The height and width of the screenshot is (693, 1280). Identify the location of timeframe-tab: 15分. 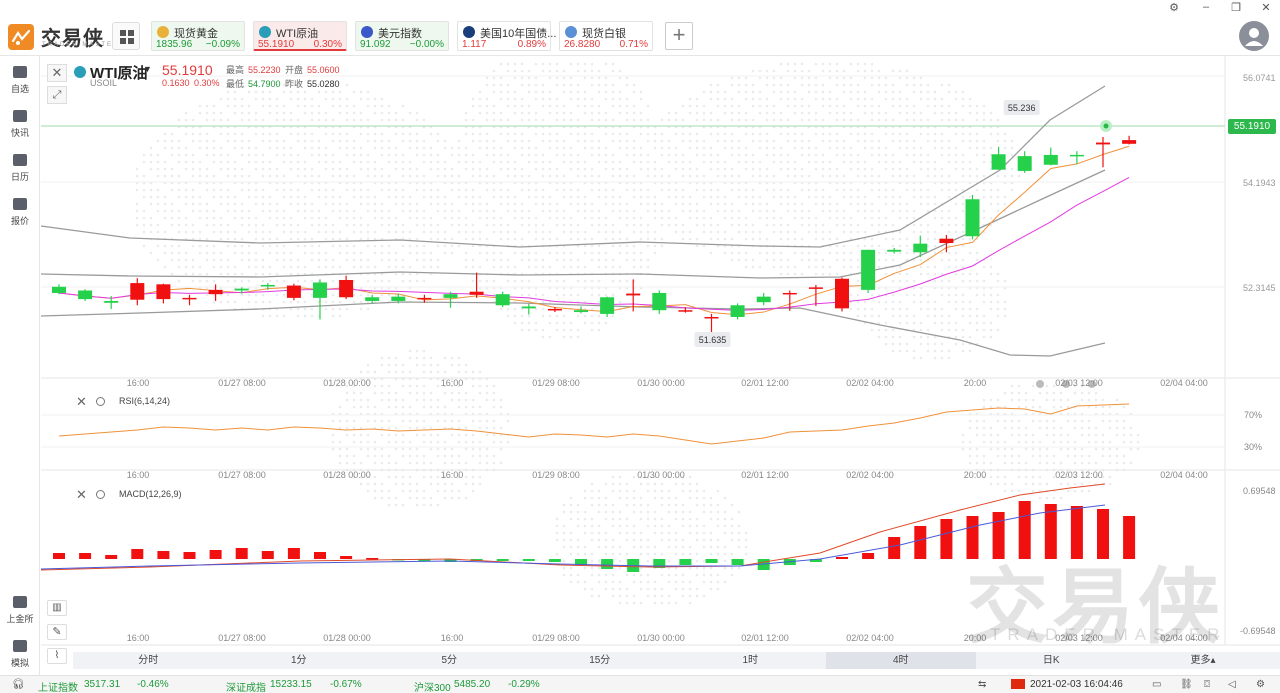
(600, 660).